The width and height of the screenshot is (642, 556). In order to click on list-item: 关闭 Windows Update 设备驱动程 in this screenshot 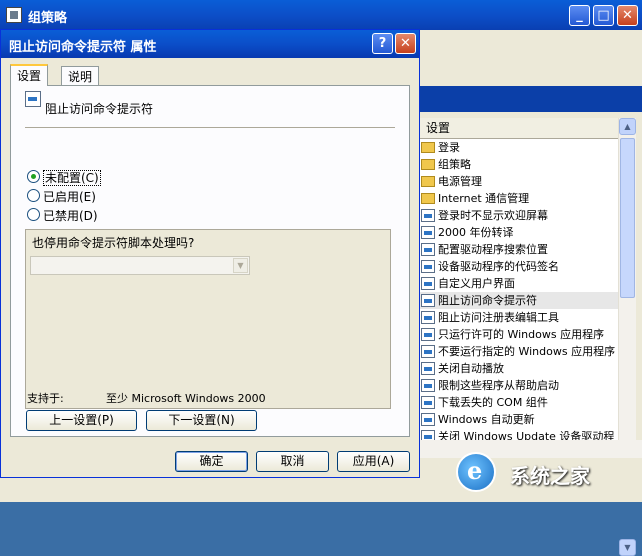, I will do `click(518, 434)`.